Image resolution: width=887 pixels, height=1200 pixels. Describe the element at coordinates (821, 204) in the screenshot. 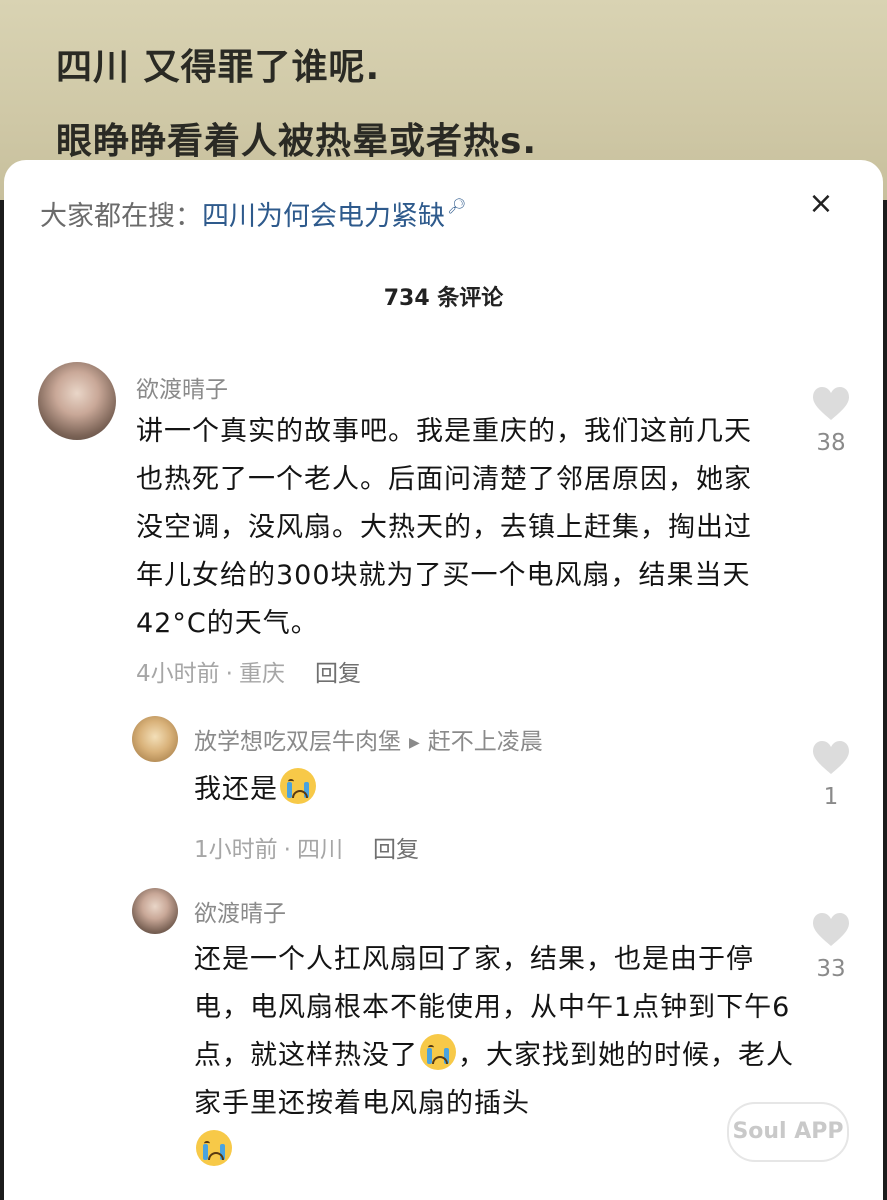

I see `close-button: ×` at that location.